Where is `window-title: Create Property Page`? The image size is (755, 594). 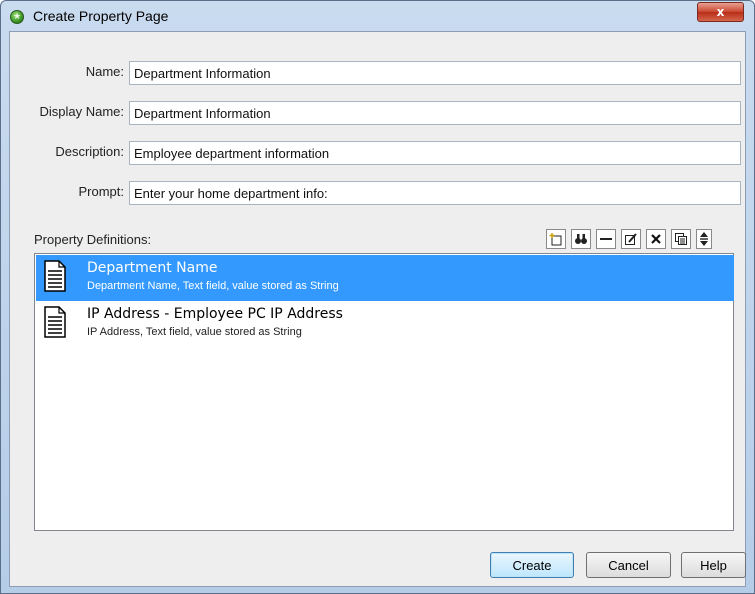 window-title: Create Property Page is located at coordinates (101, 16).